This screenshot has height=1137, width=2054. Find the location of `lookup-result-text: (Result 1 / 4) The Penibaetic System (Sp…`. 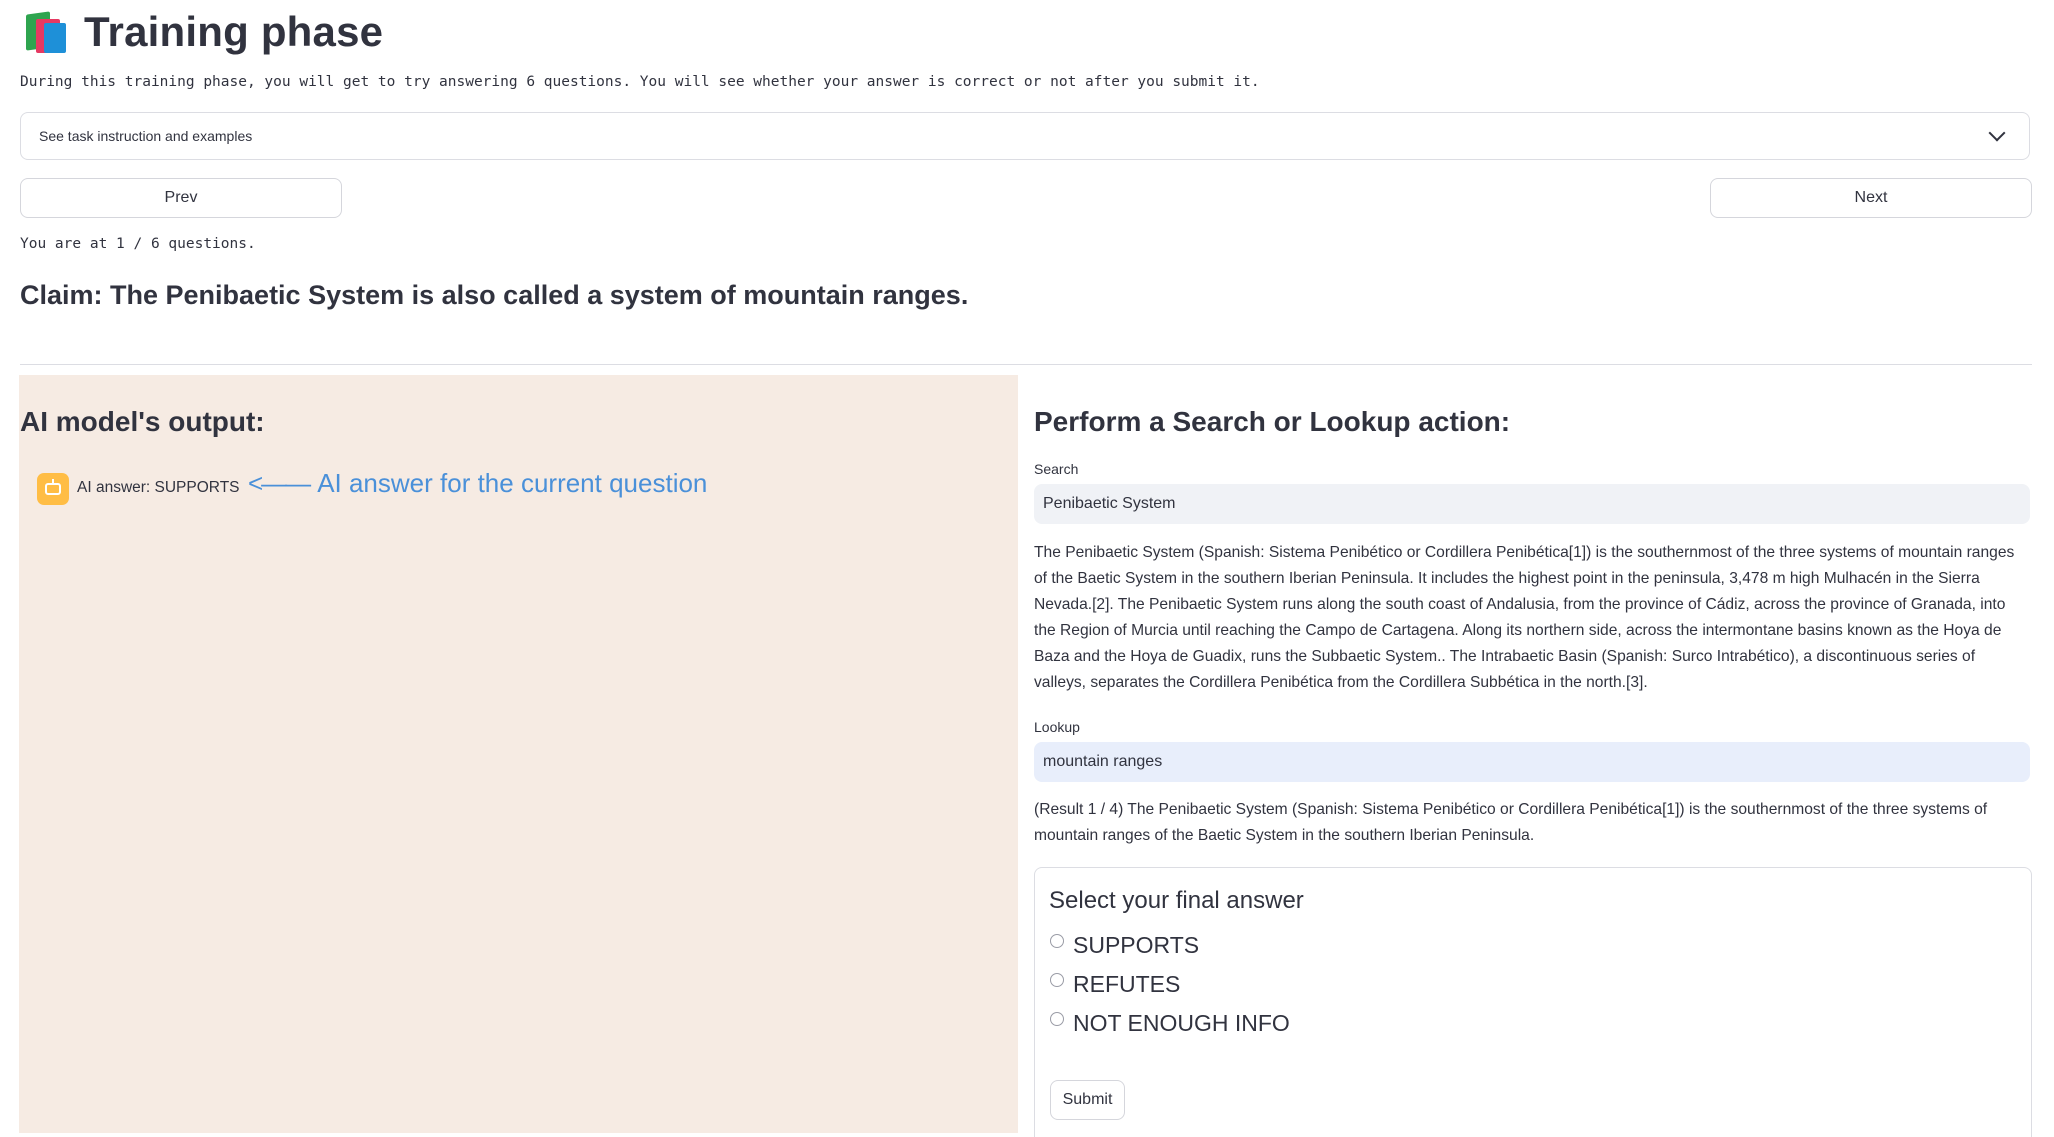

lookup-result-text: (Result 1 / 4) The Penibaetic System (Sp… is located at coordinates (1511, 822).